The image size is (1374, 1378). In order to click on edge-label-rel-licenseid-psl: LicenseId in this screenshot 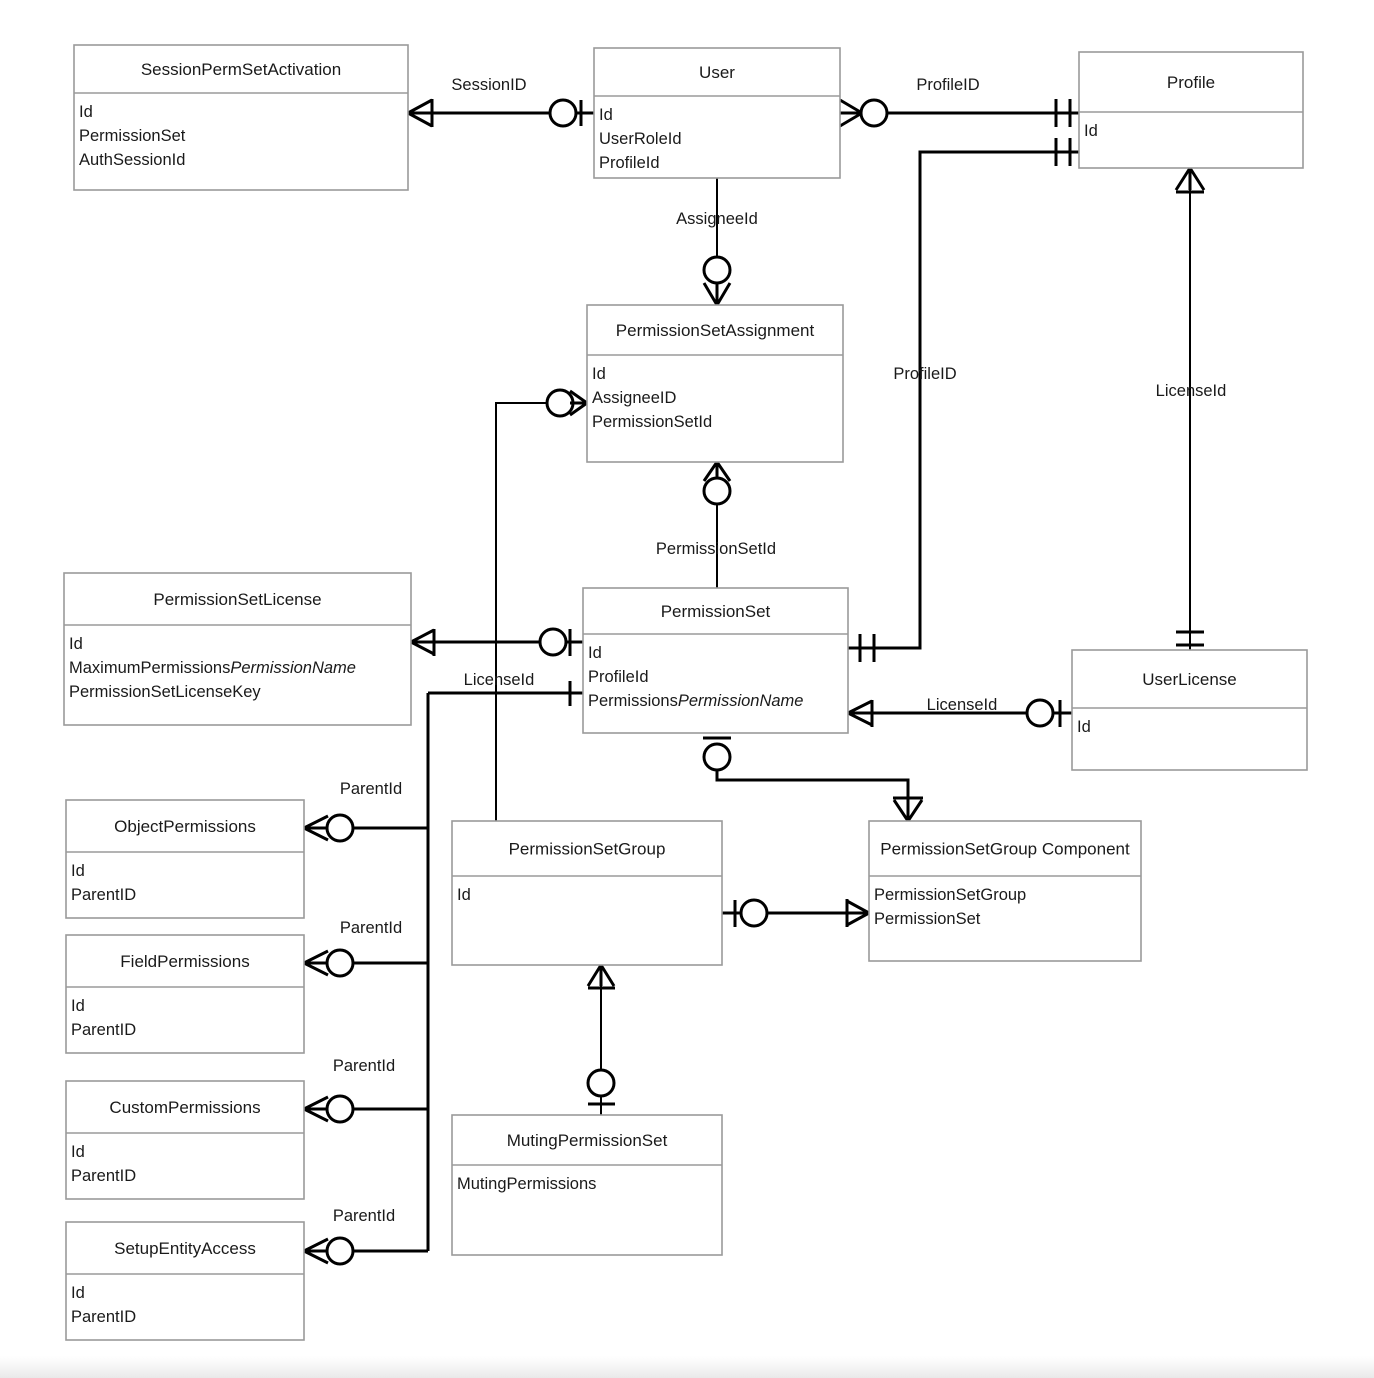, I will do `click(499, 680)`.